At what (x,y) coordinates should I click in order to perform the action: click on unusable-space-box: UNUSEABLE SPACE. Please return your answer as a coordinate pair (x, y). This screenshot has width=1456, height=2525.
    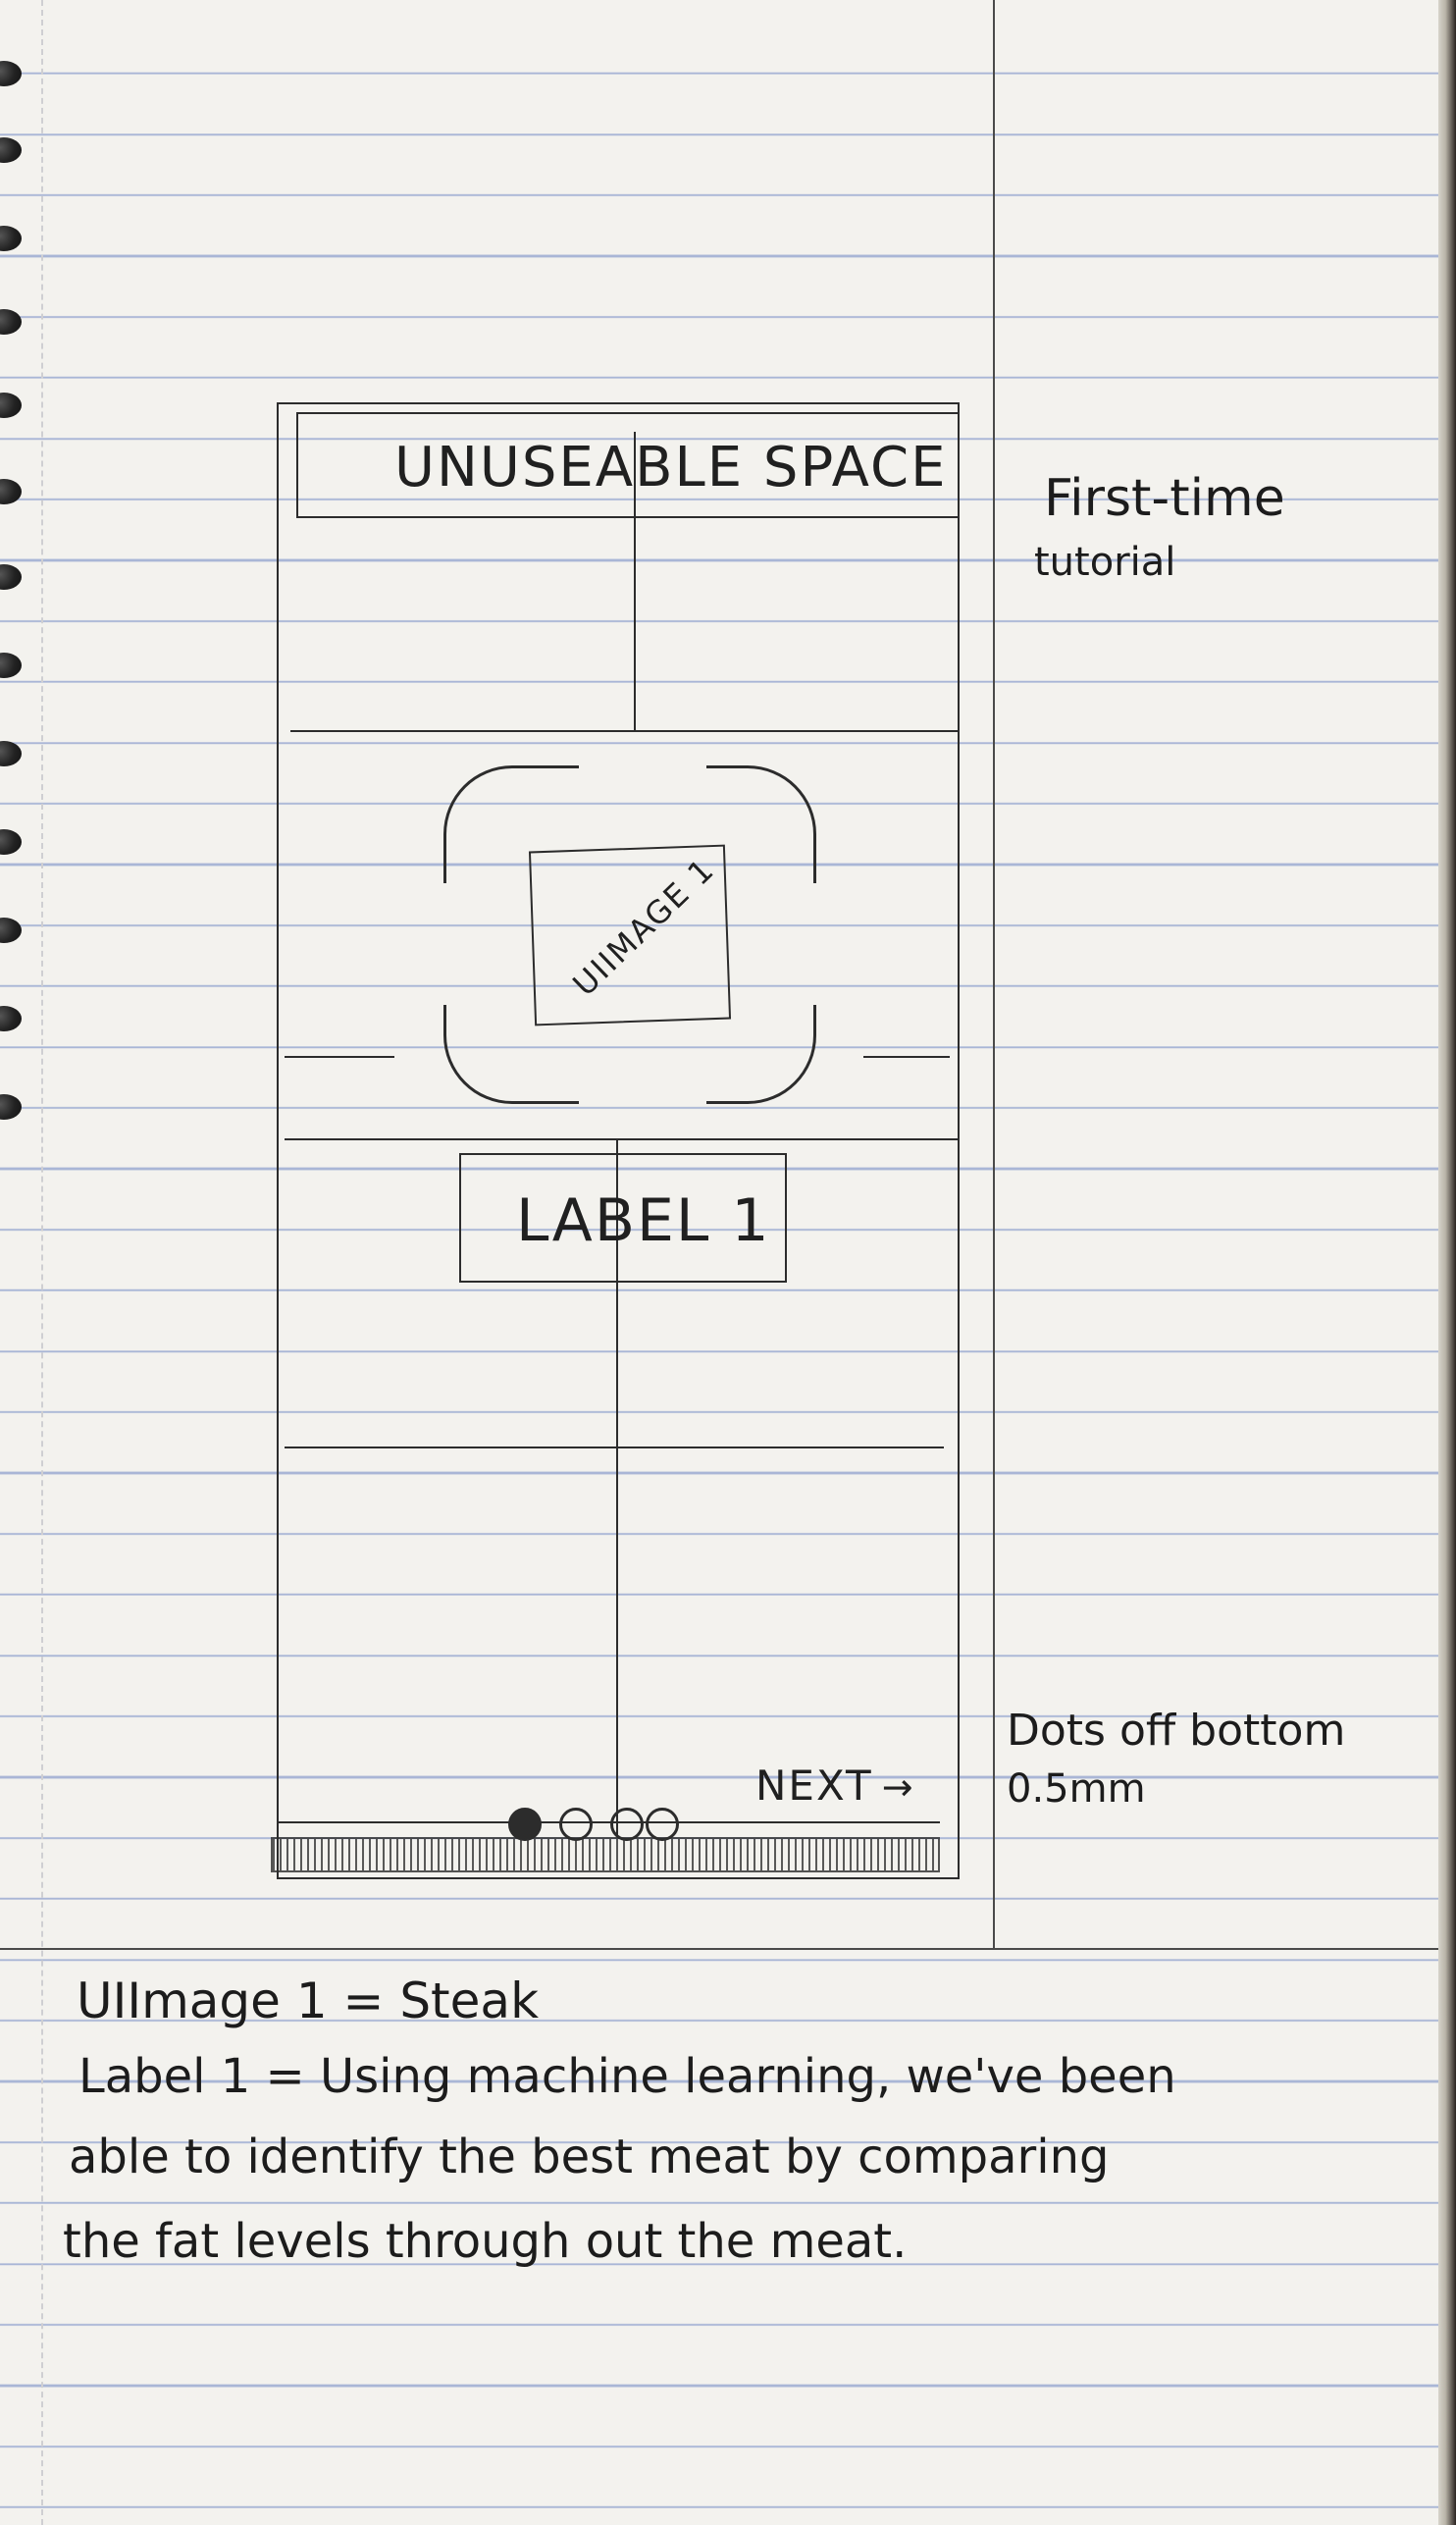
    Looking at the image, I should click on (628, 465).